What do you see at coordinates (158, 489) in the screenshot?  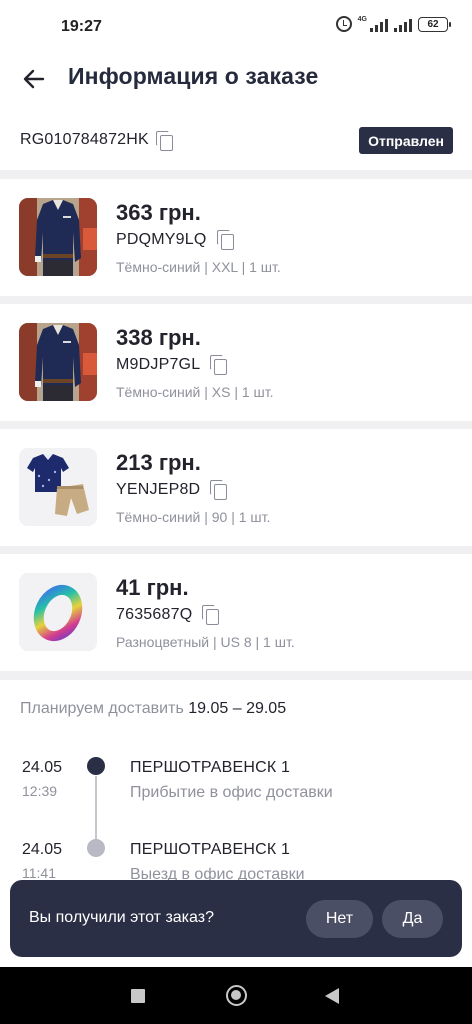 I see `product-sku: YENJEP8D` at bounding box center [158, 489].